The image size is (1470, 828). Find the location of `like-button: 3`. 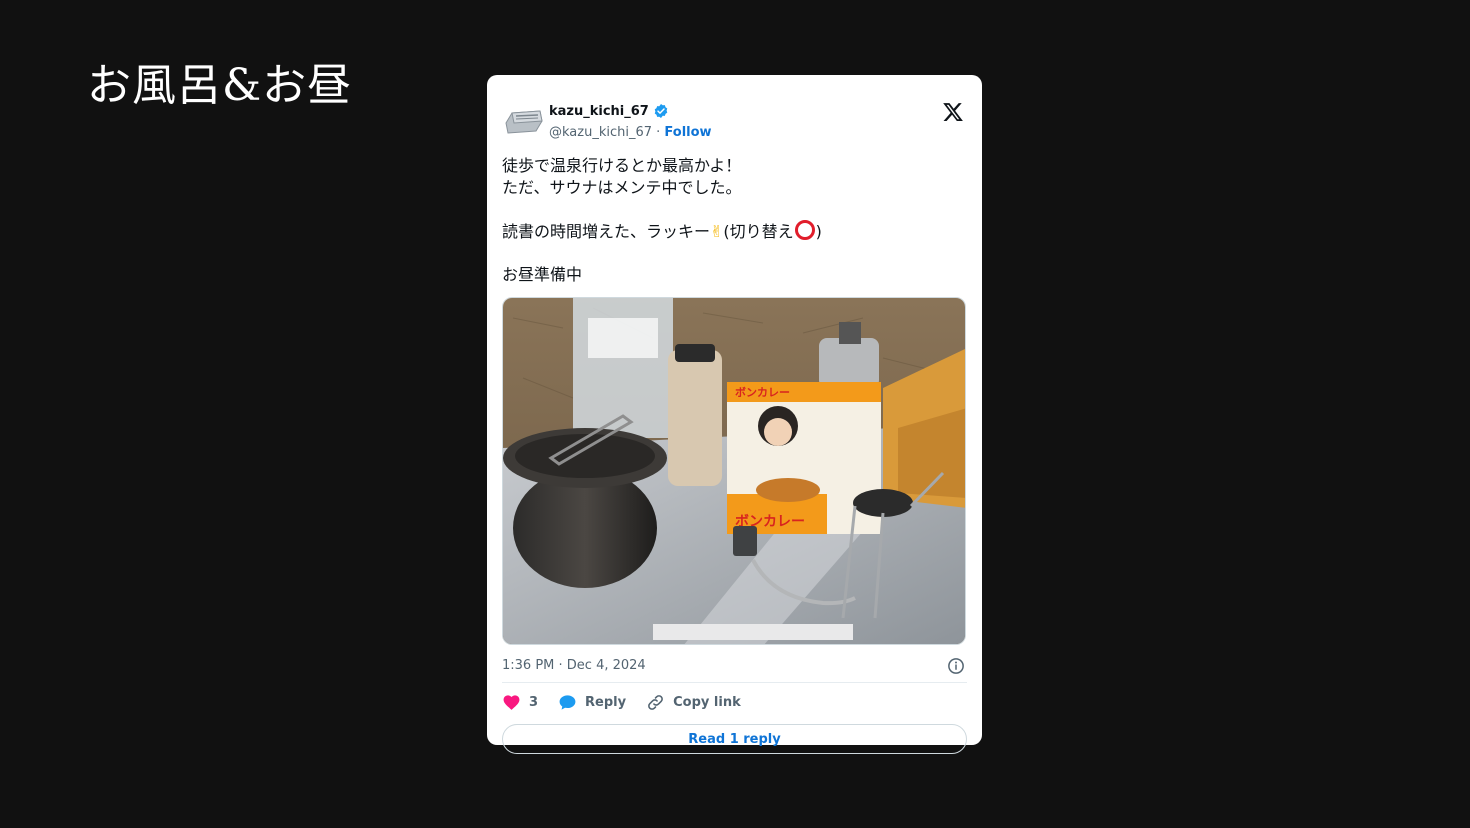

like-button: 3 is located at coordinates (520, 702).